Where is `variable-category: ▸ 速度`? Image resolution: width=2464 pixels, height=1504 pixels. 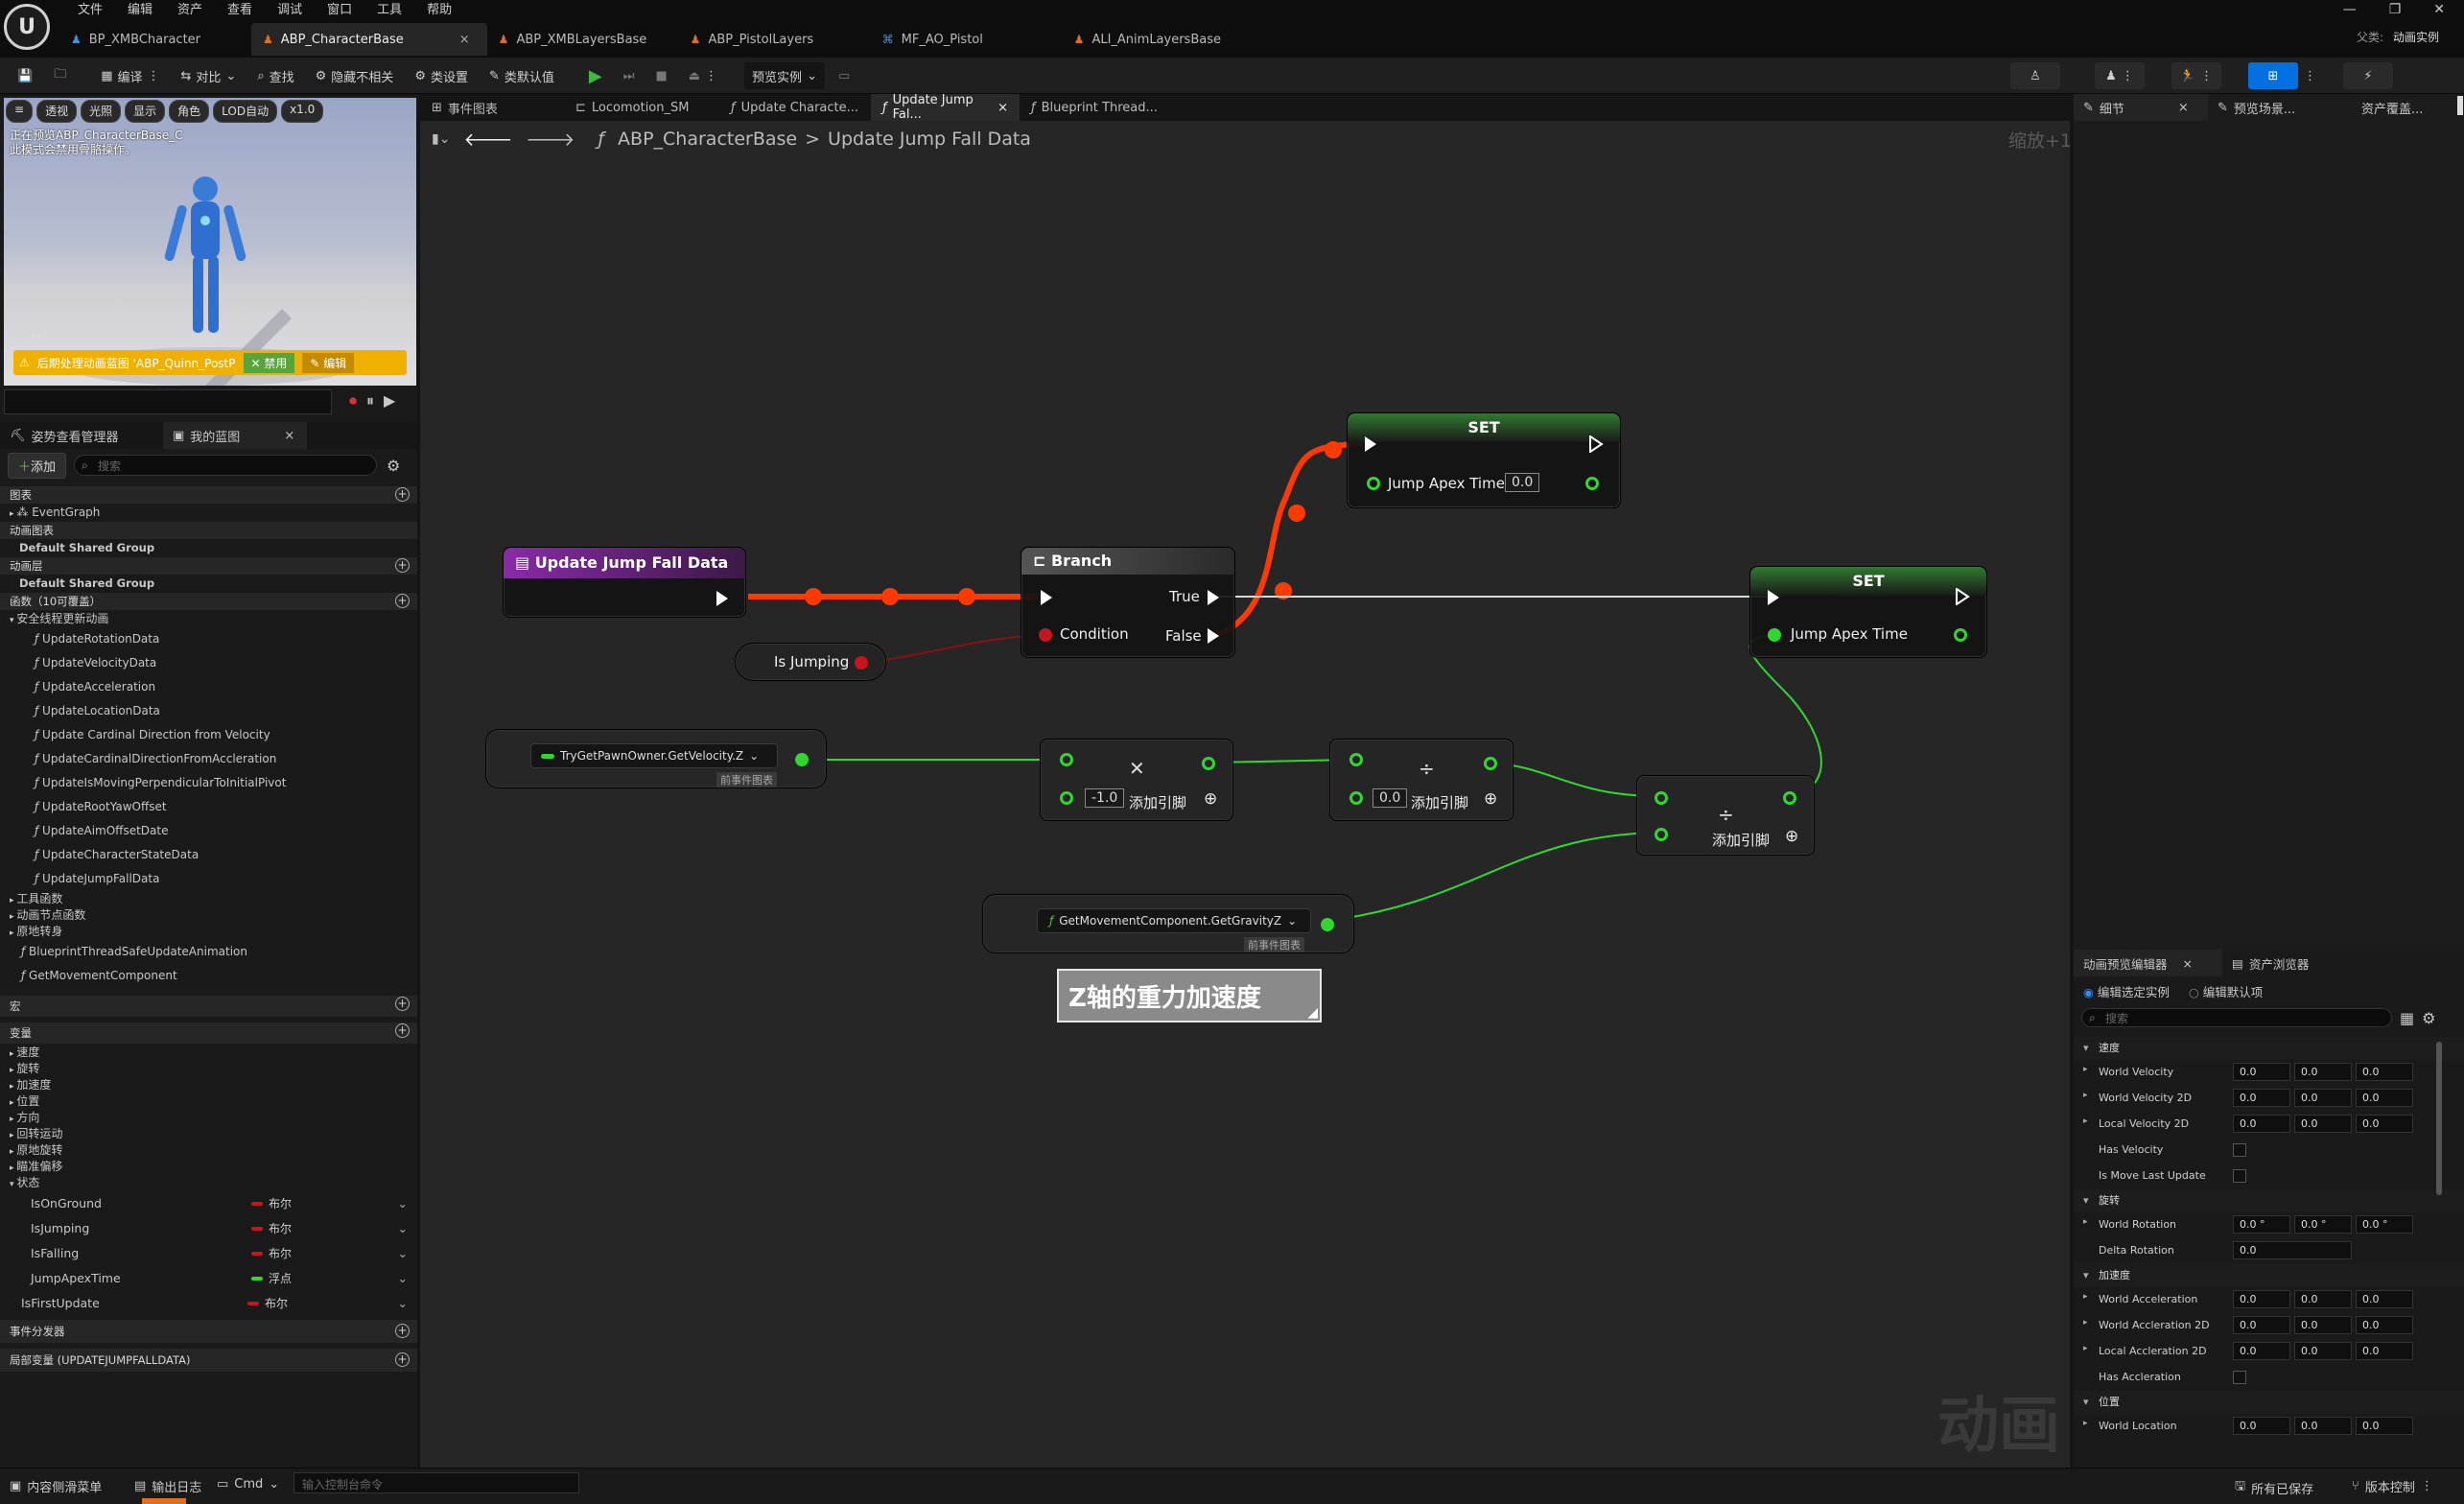 variable-category: ▸ 速度 is located at coordinates (209, 1053).